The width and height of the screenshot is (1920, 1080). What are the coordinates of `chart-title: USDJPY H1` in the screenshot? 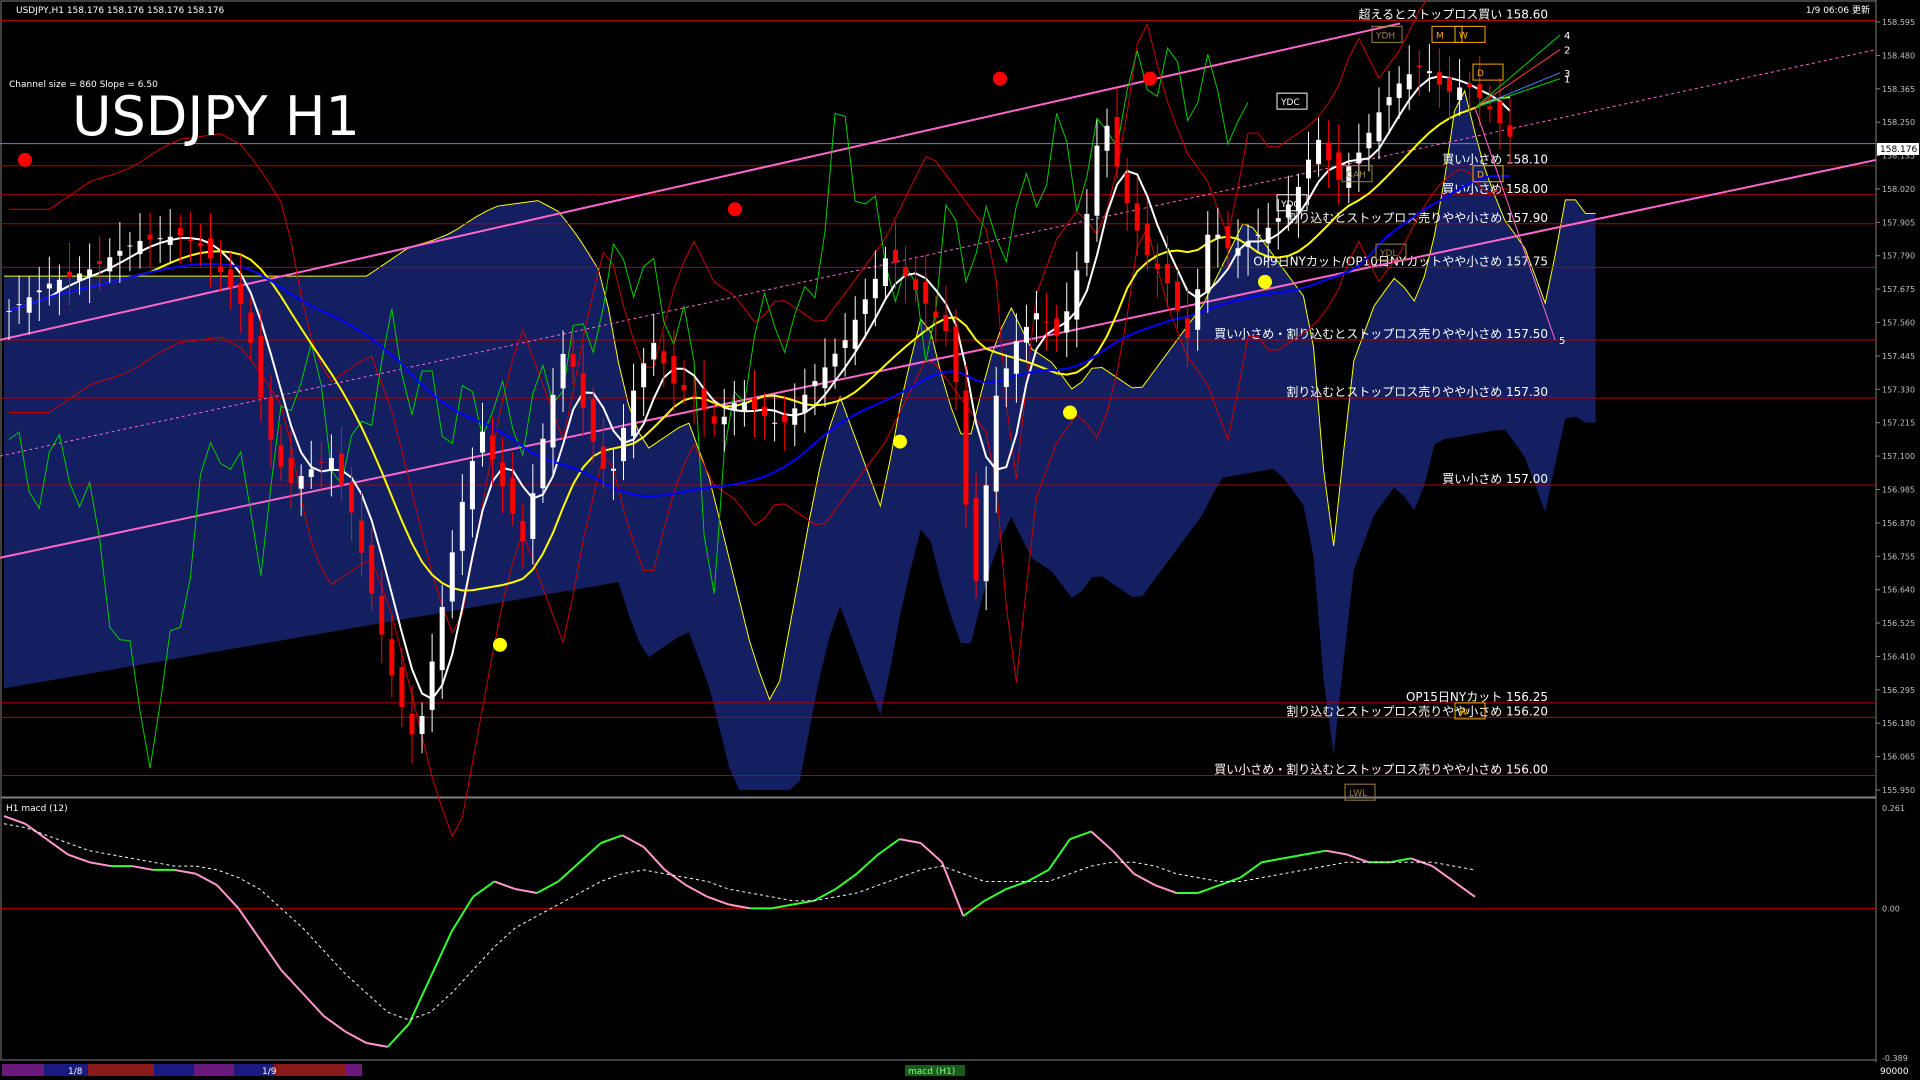 It's located at (216, 116).